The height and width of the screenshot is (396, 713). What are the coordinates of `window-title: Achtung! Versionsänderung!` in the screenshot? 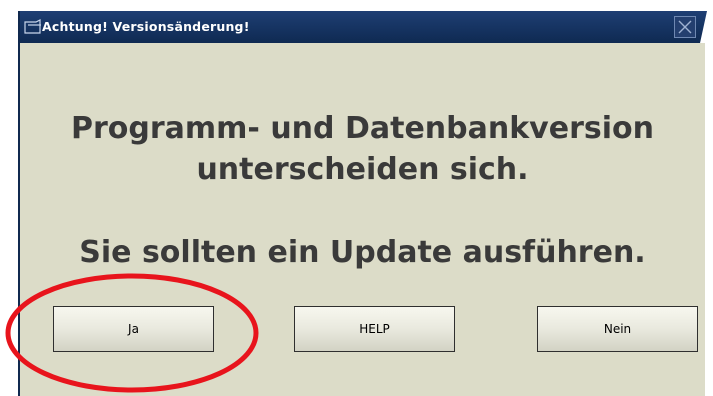 It's located at (146, 26).